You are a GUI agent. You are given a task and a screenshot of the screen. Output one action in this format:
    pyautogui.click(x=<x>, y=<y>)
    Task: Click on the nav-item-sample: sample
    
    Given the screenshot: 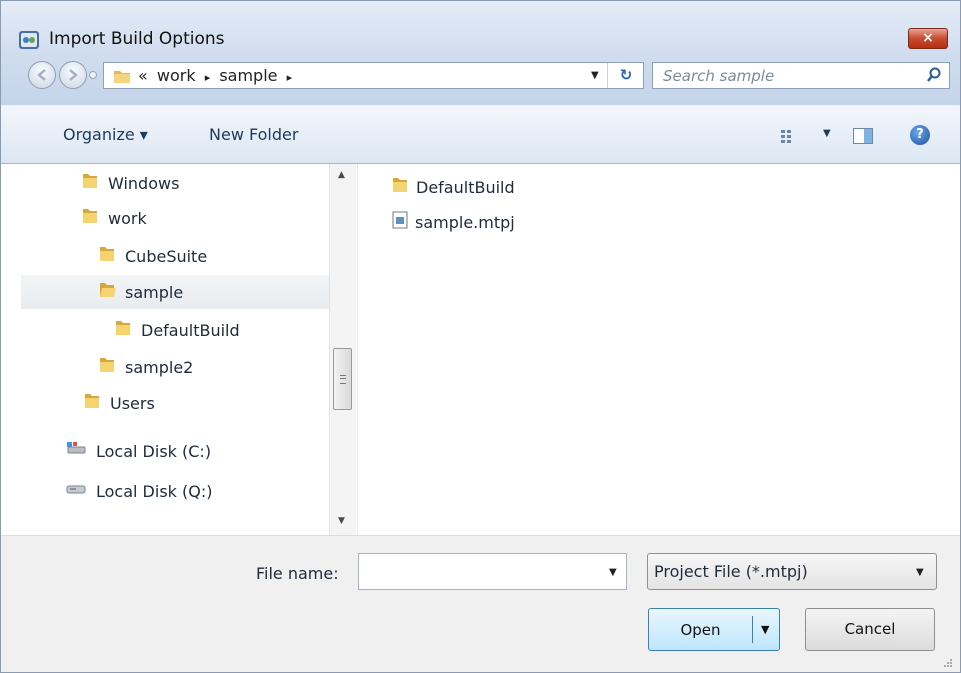 What is the action you would take?
    pyautogui.click(x=175, y=292)
    